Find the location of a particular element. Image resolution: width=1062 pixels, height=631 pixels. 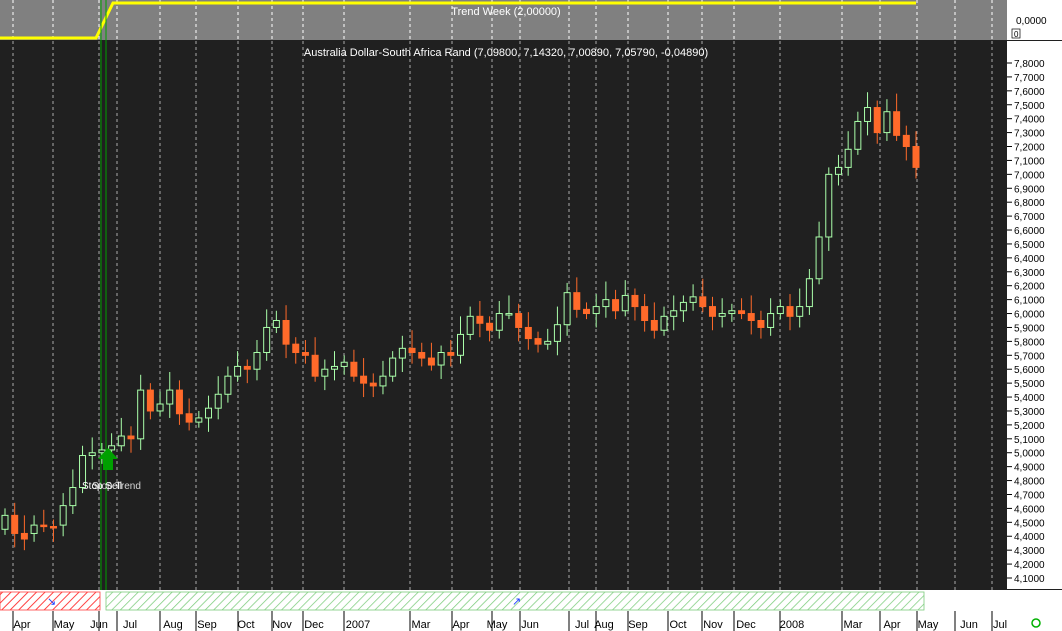

y-tick-label: 6,9000 is located at coordinates (1029, 189).